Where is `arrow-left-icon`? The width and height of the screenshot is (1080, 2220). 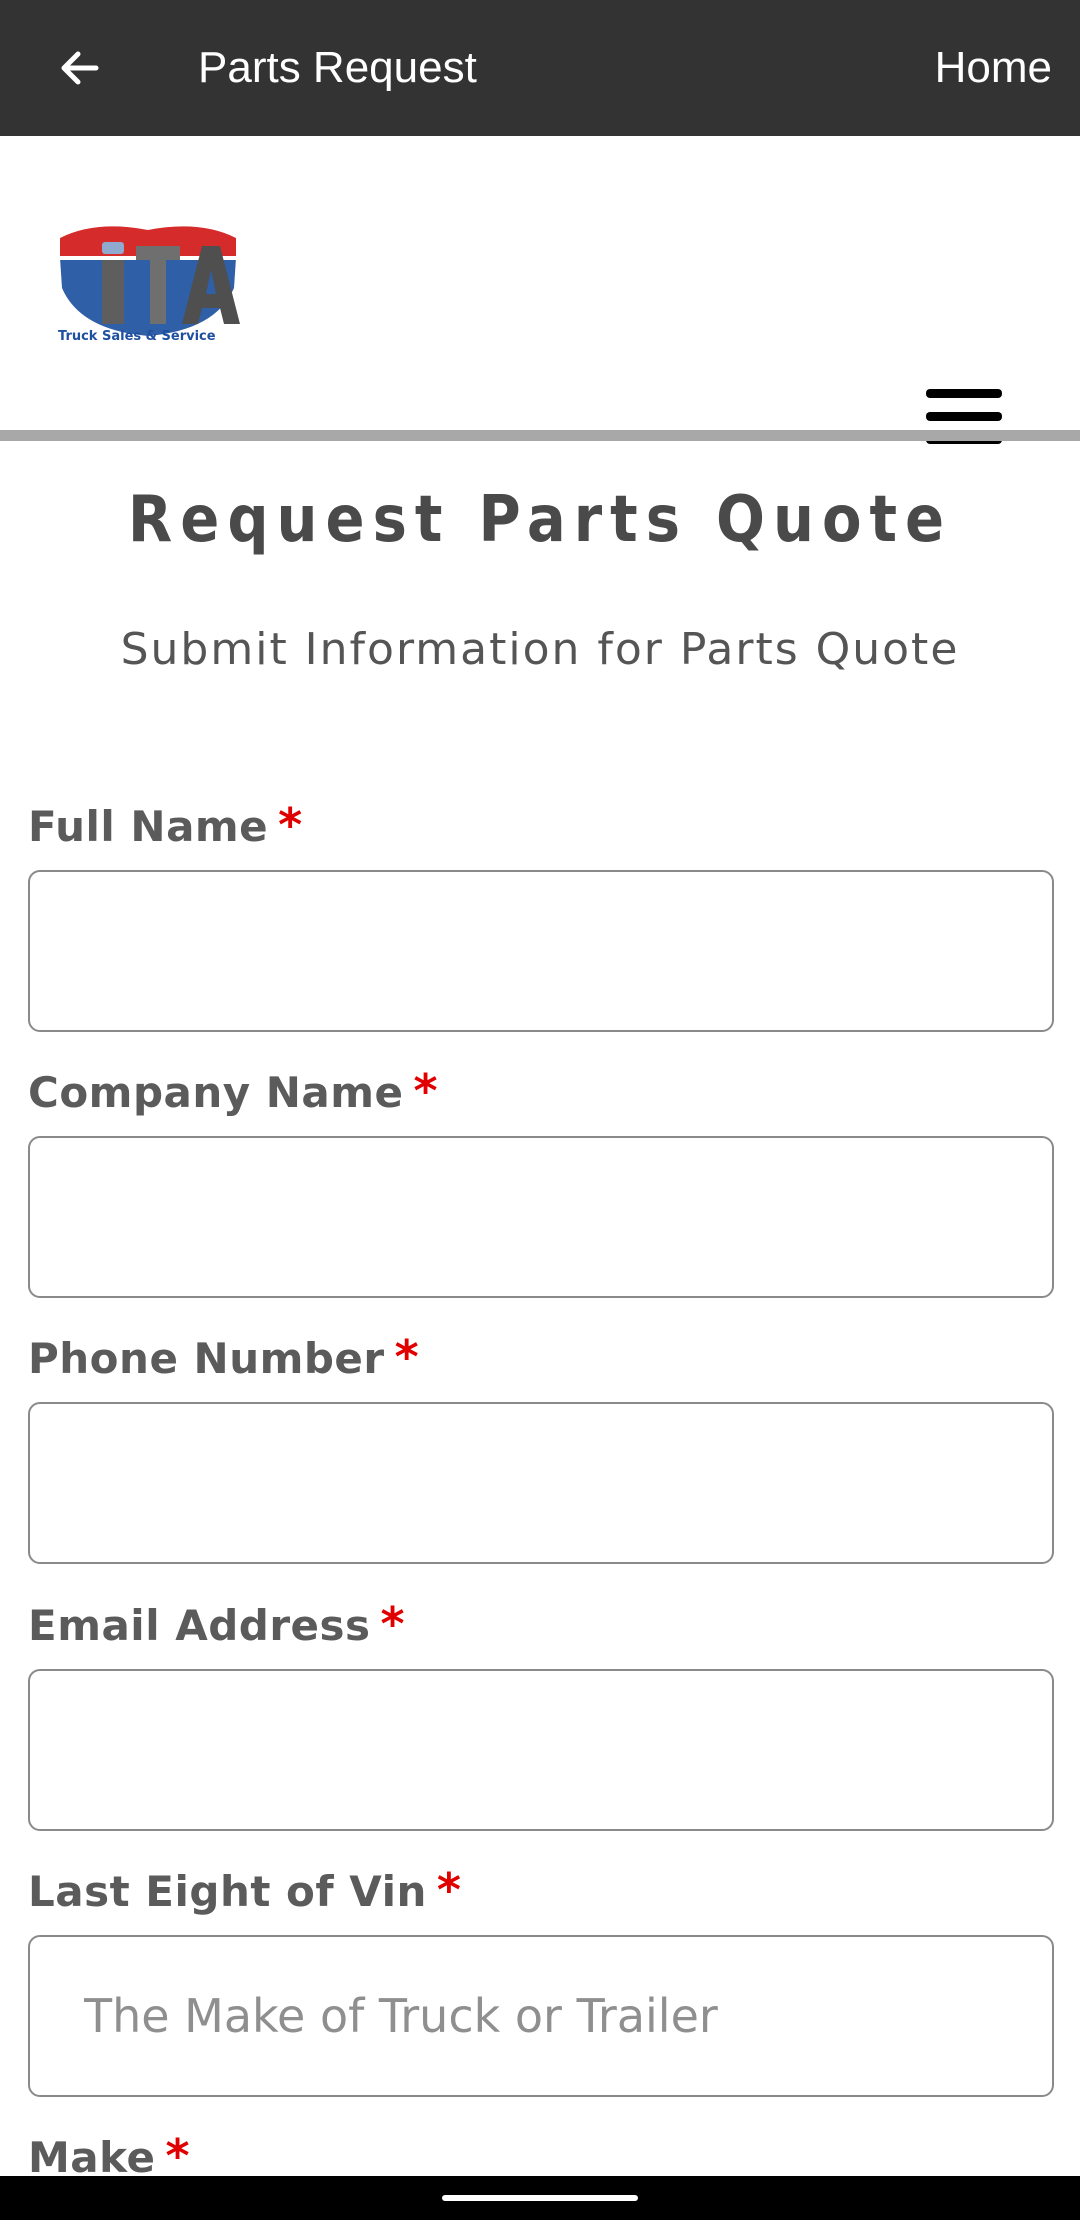
arrow-left-icon is located at coordinates (80, 68).